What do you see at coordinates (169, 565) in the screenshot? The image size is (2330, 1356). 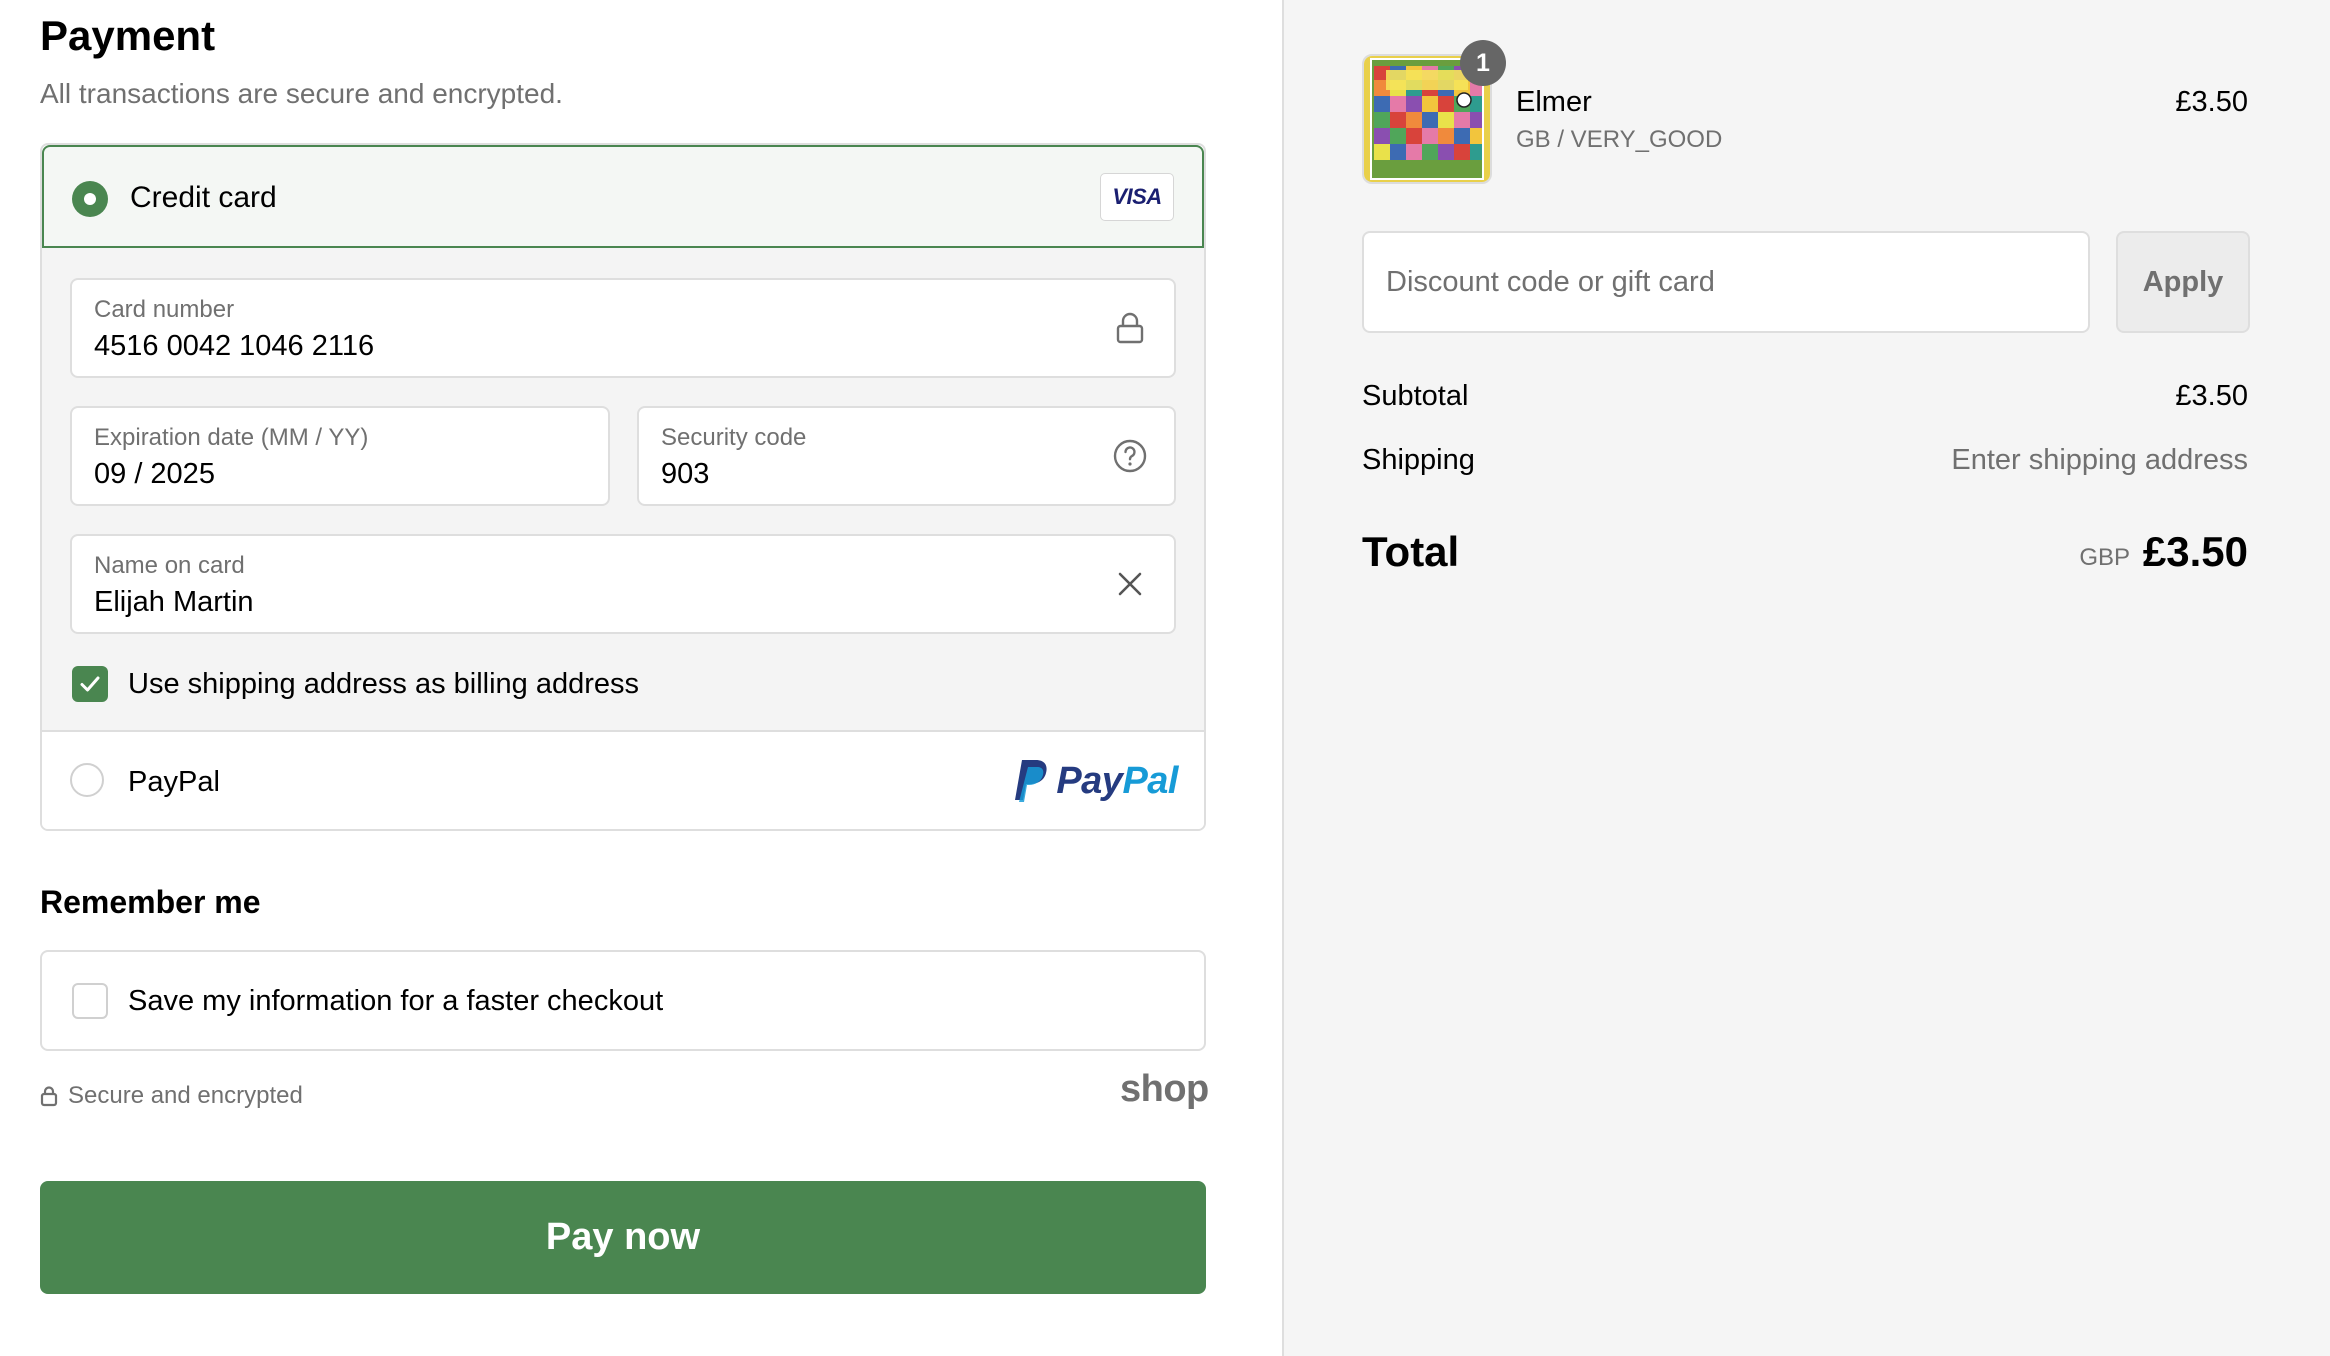 I see `name-on-card-label: Name on card` at bounding box center [169, 565].